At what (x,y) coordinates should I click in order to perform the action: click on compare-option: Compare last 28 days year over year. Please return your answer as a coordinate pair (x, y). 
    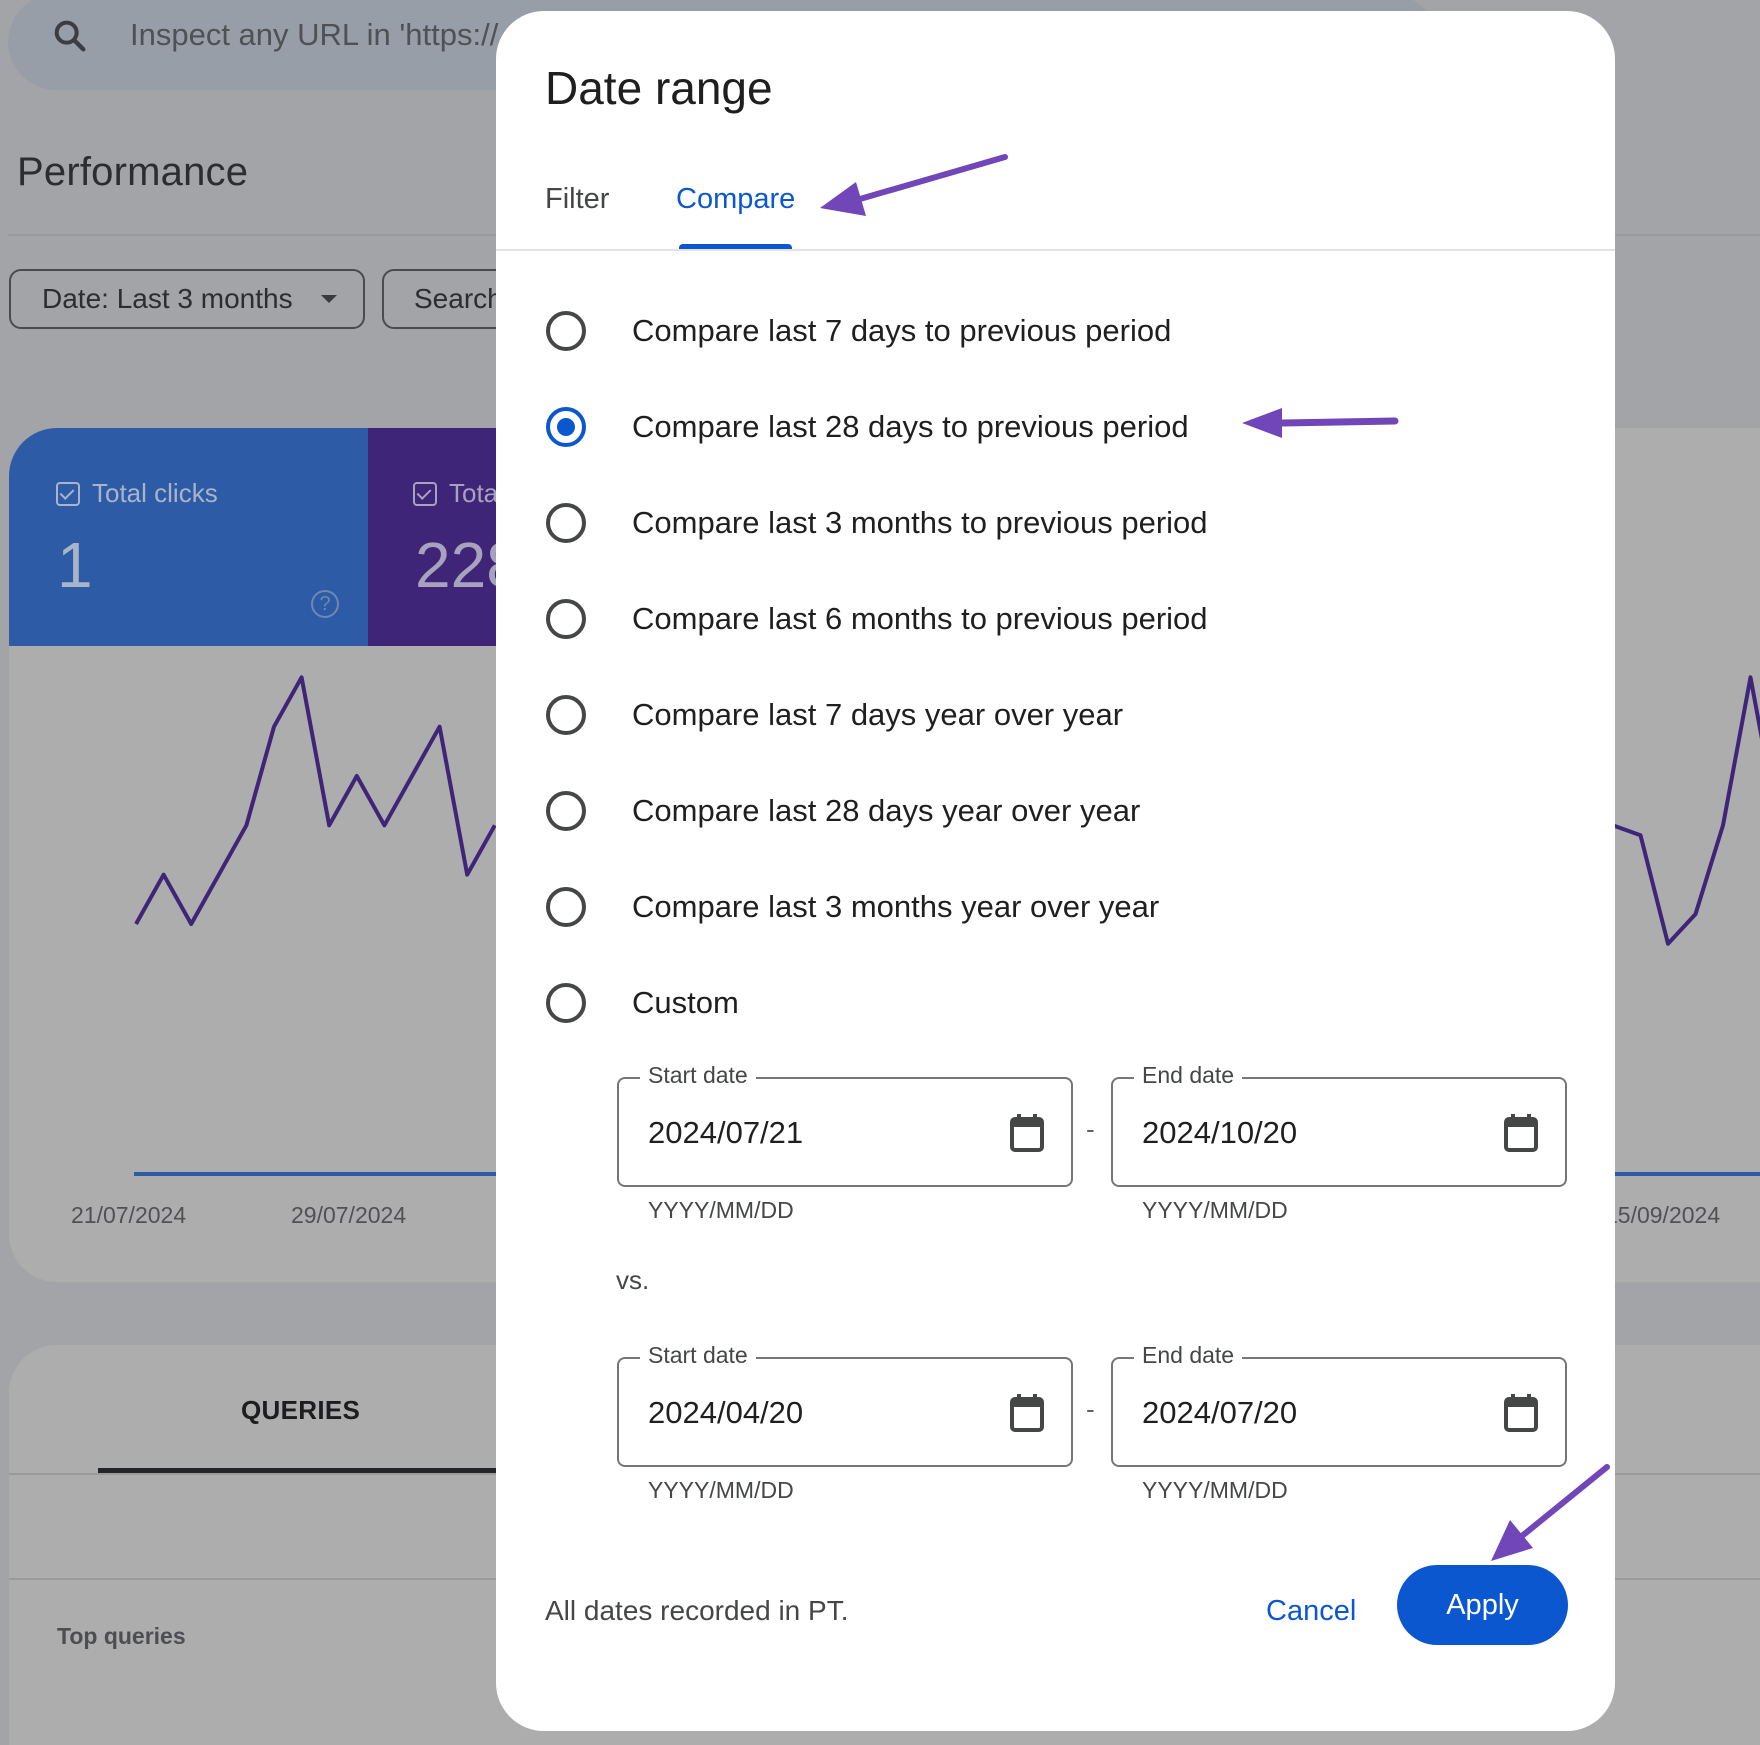
    Looking at the image, I should click on (843, 811).